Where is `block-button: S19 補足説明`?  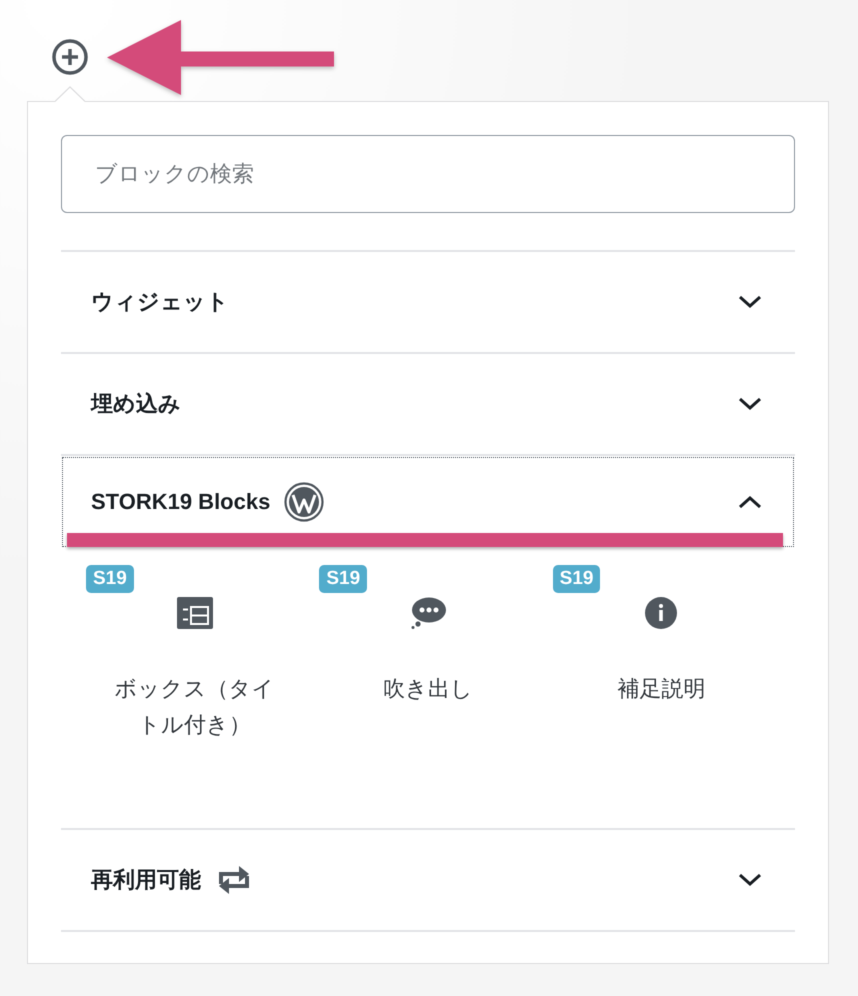 block-button: S19 補足説明 is located at coordinates (661, 654).